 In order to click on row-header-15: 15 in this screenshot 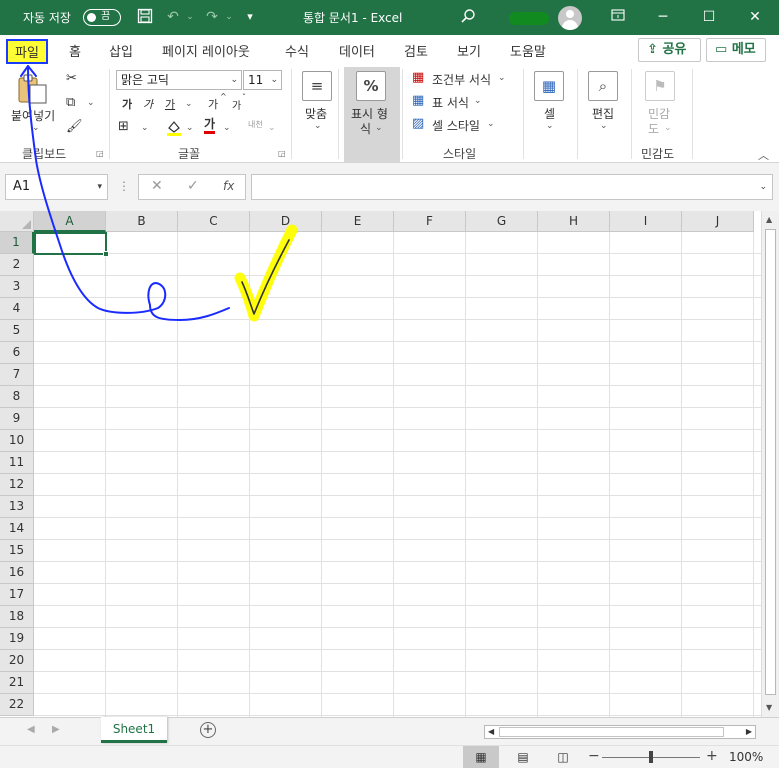, I will do `click(17, 551)`.